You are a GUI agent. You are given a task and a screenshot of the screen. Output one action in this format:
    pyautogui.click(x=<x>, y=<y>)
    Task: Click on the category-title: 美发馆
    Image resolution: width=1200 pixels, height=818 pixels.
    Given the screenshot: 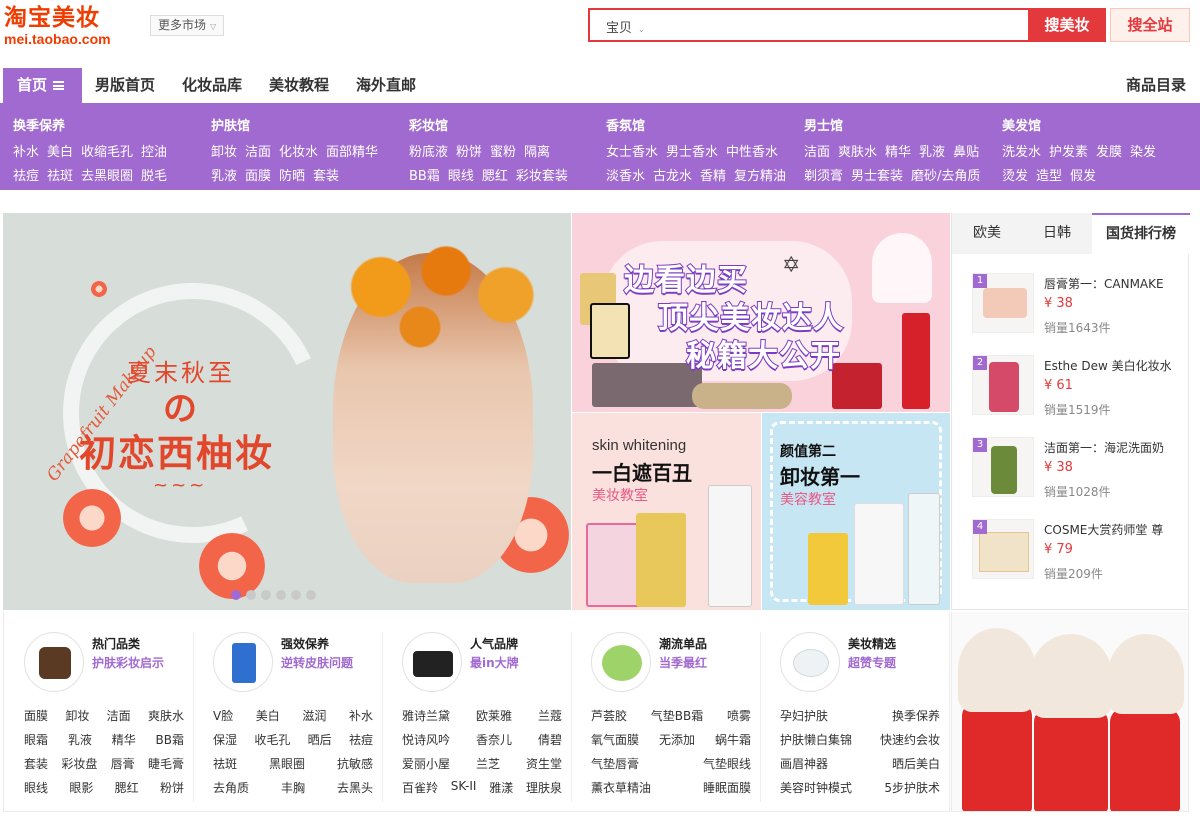 What is the action you would take?
    pyautogui.click(x=1021, y=124)
    